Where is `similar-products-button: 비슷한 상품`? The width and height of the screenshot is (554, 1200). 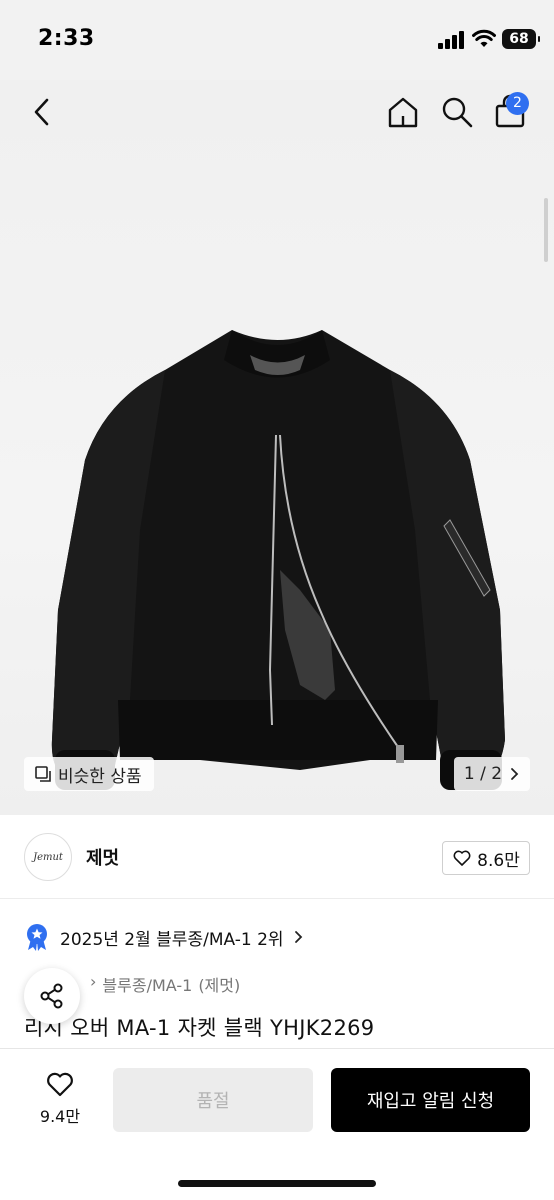 similar-products-button: 비슷한 상품 is located at coordinates (89, 774).